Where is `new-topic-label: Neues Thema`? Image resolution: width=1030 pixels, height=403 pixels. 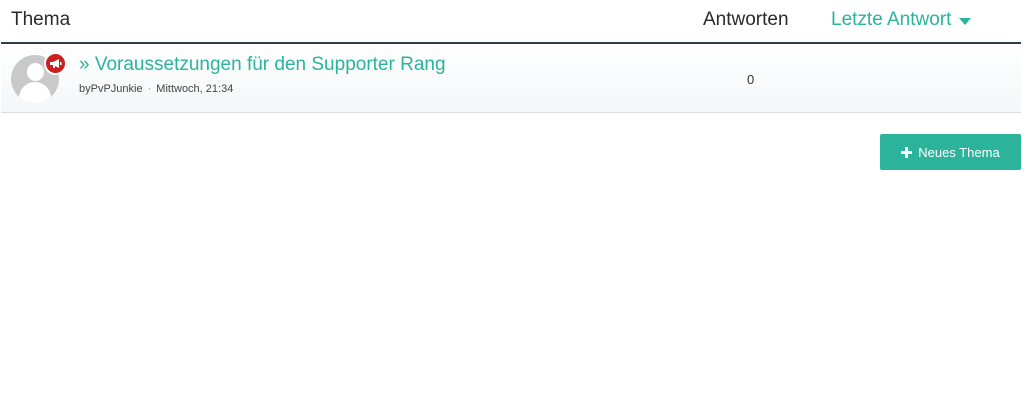 new-topic-label: Neues Thema is located at coordinates (959, 152).